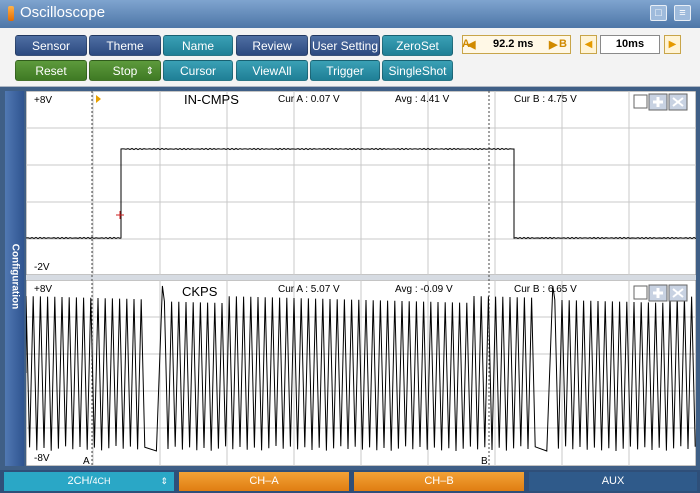 Image resolution: width=700 pixels, height=493 pixels. What do you see at coordinates (51, 70) in the screenshot?
I see `reset-button: Reset` at bounding box center [51, 70].